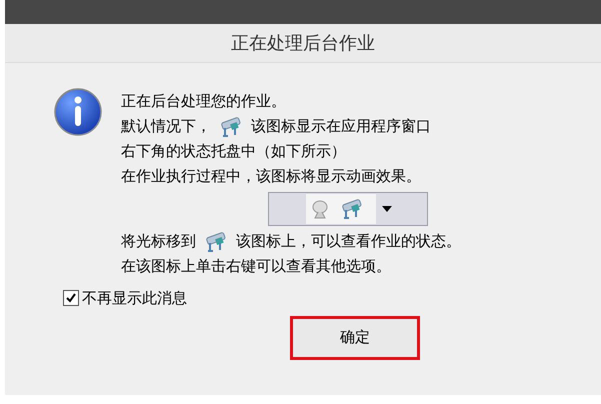  Describe the element at coordinates (166, 126) in the screenshot. I see `message-text: 默认情况下，` at that location.